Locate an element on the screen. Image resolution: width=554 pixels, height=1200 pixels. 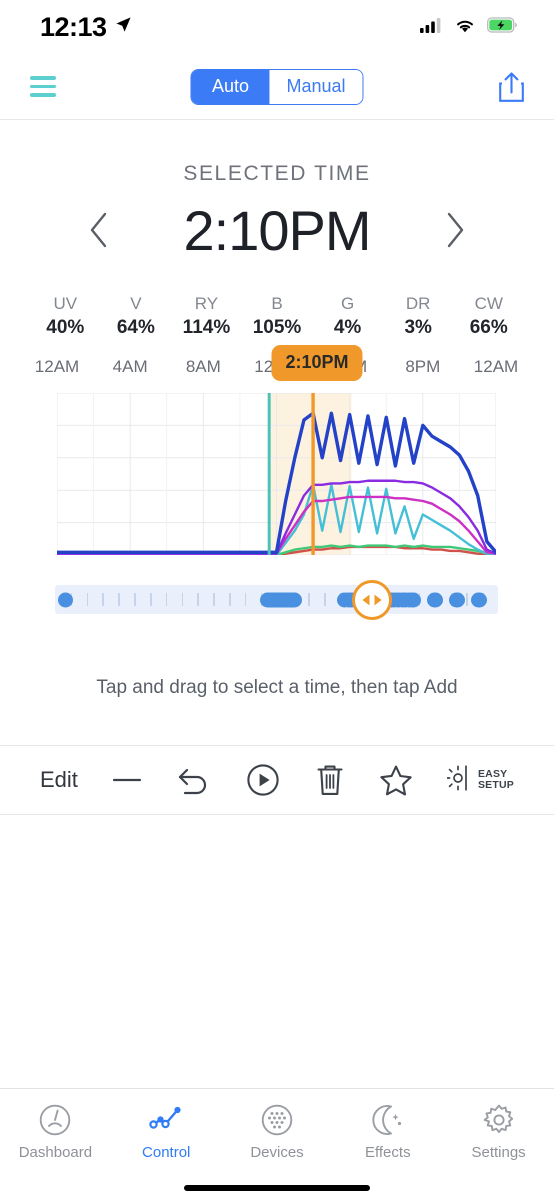
mode-auto-button: Auto is located at coordinates (230, 86).